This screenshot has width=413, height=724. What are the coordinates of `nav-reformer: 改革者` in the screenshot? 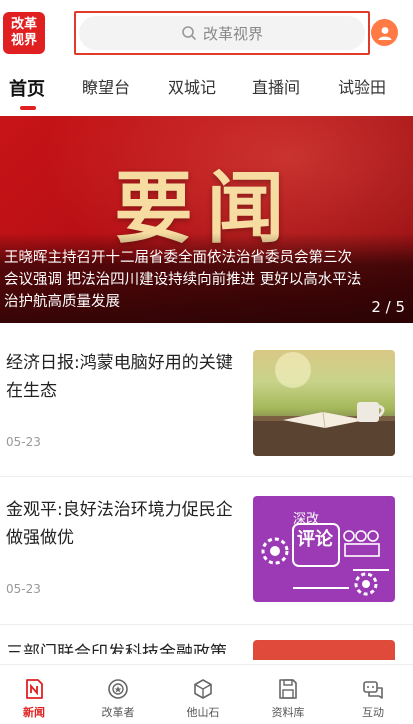 It's located at (118, 698).